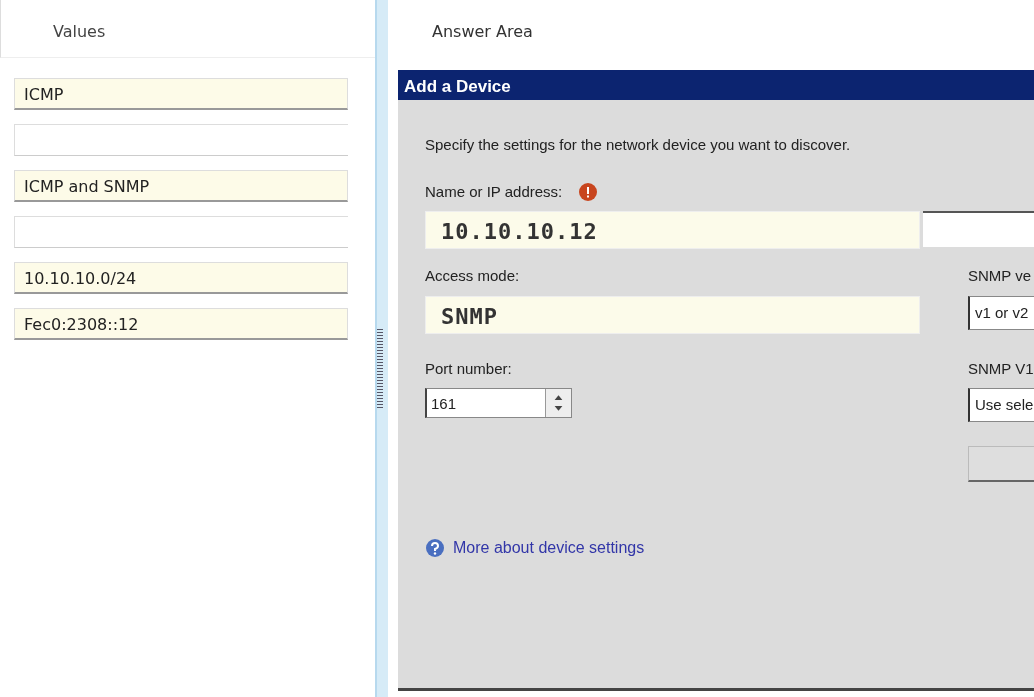  I want to click on answer-drop-zone: 10.10.10.12, so click(672, 230).